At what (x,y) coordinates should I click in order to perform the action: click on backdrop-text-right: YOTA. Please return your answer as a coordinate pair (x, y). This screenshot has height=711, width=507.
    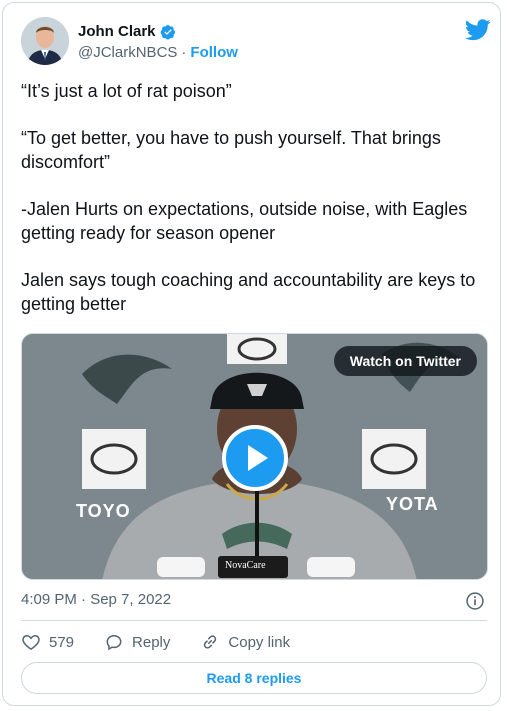
    Looking at the image, I should click on (412, 504).